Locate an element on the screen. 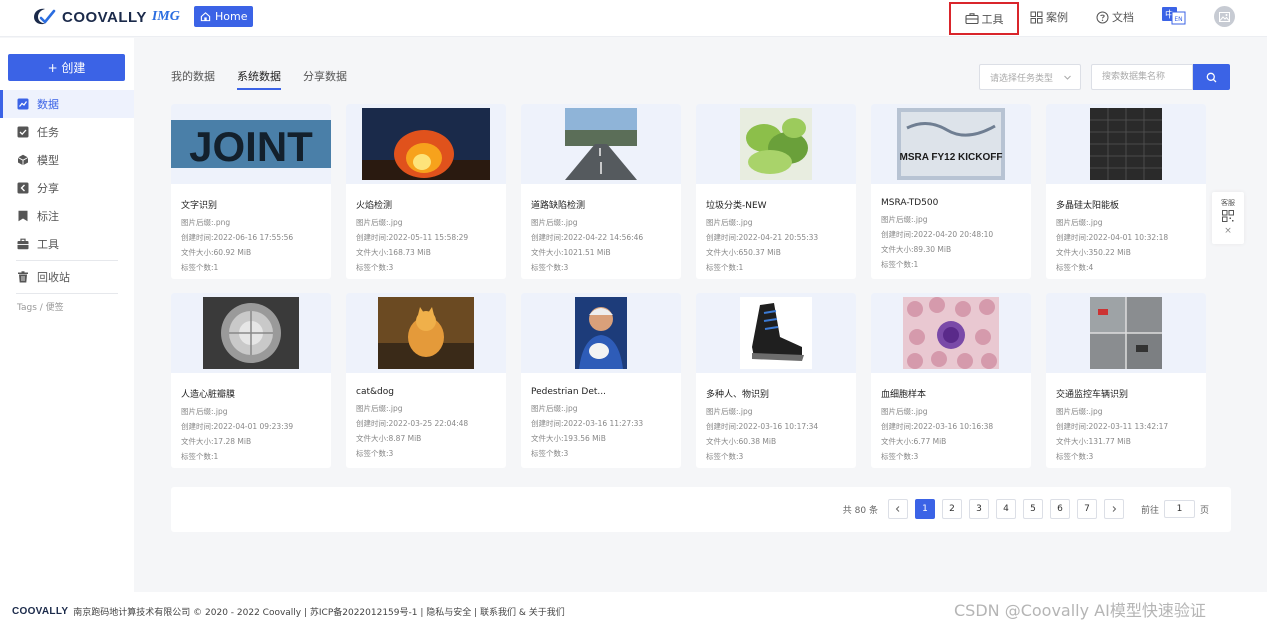 The height and width of the screenshot is (624, 1267). thumbnail-image: MSRA FY12 KICKOFF is located at coordinates (951, 144).